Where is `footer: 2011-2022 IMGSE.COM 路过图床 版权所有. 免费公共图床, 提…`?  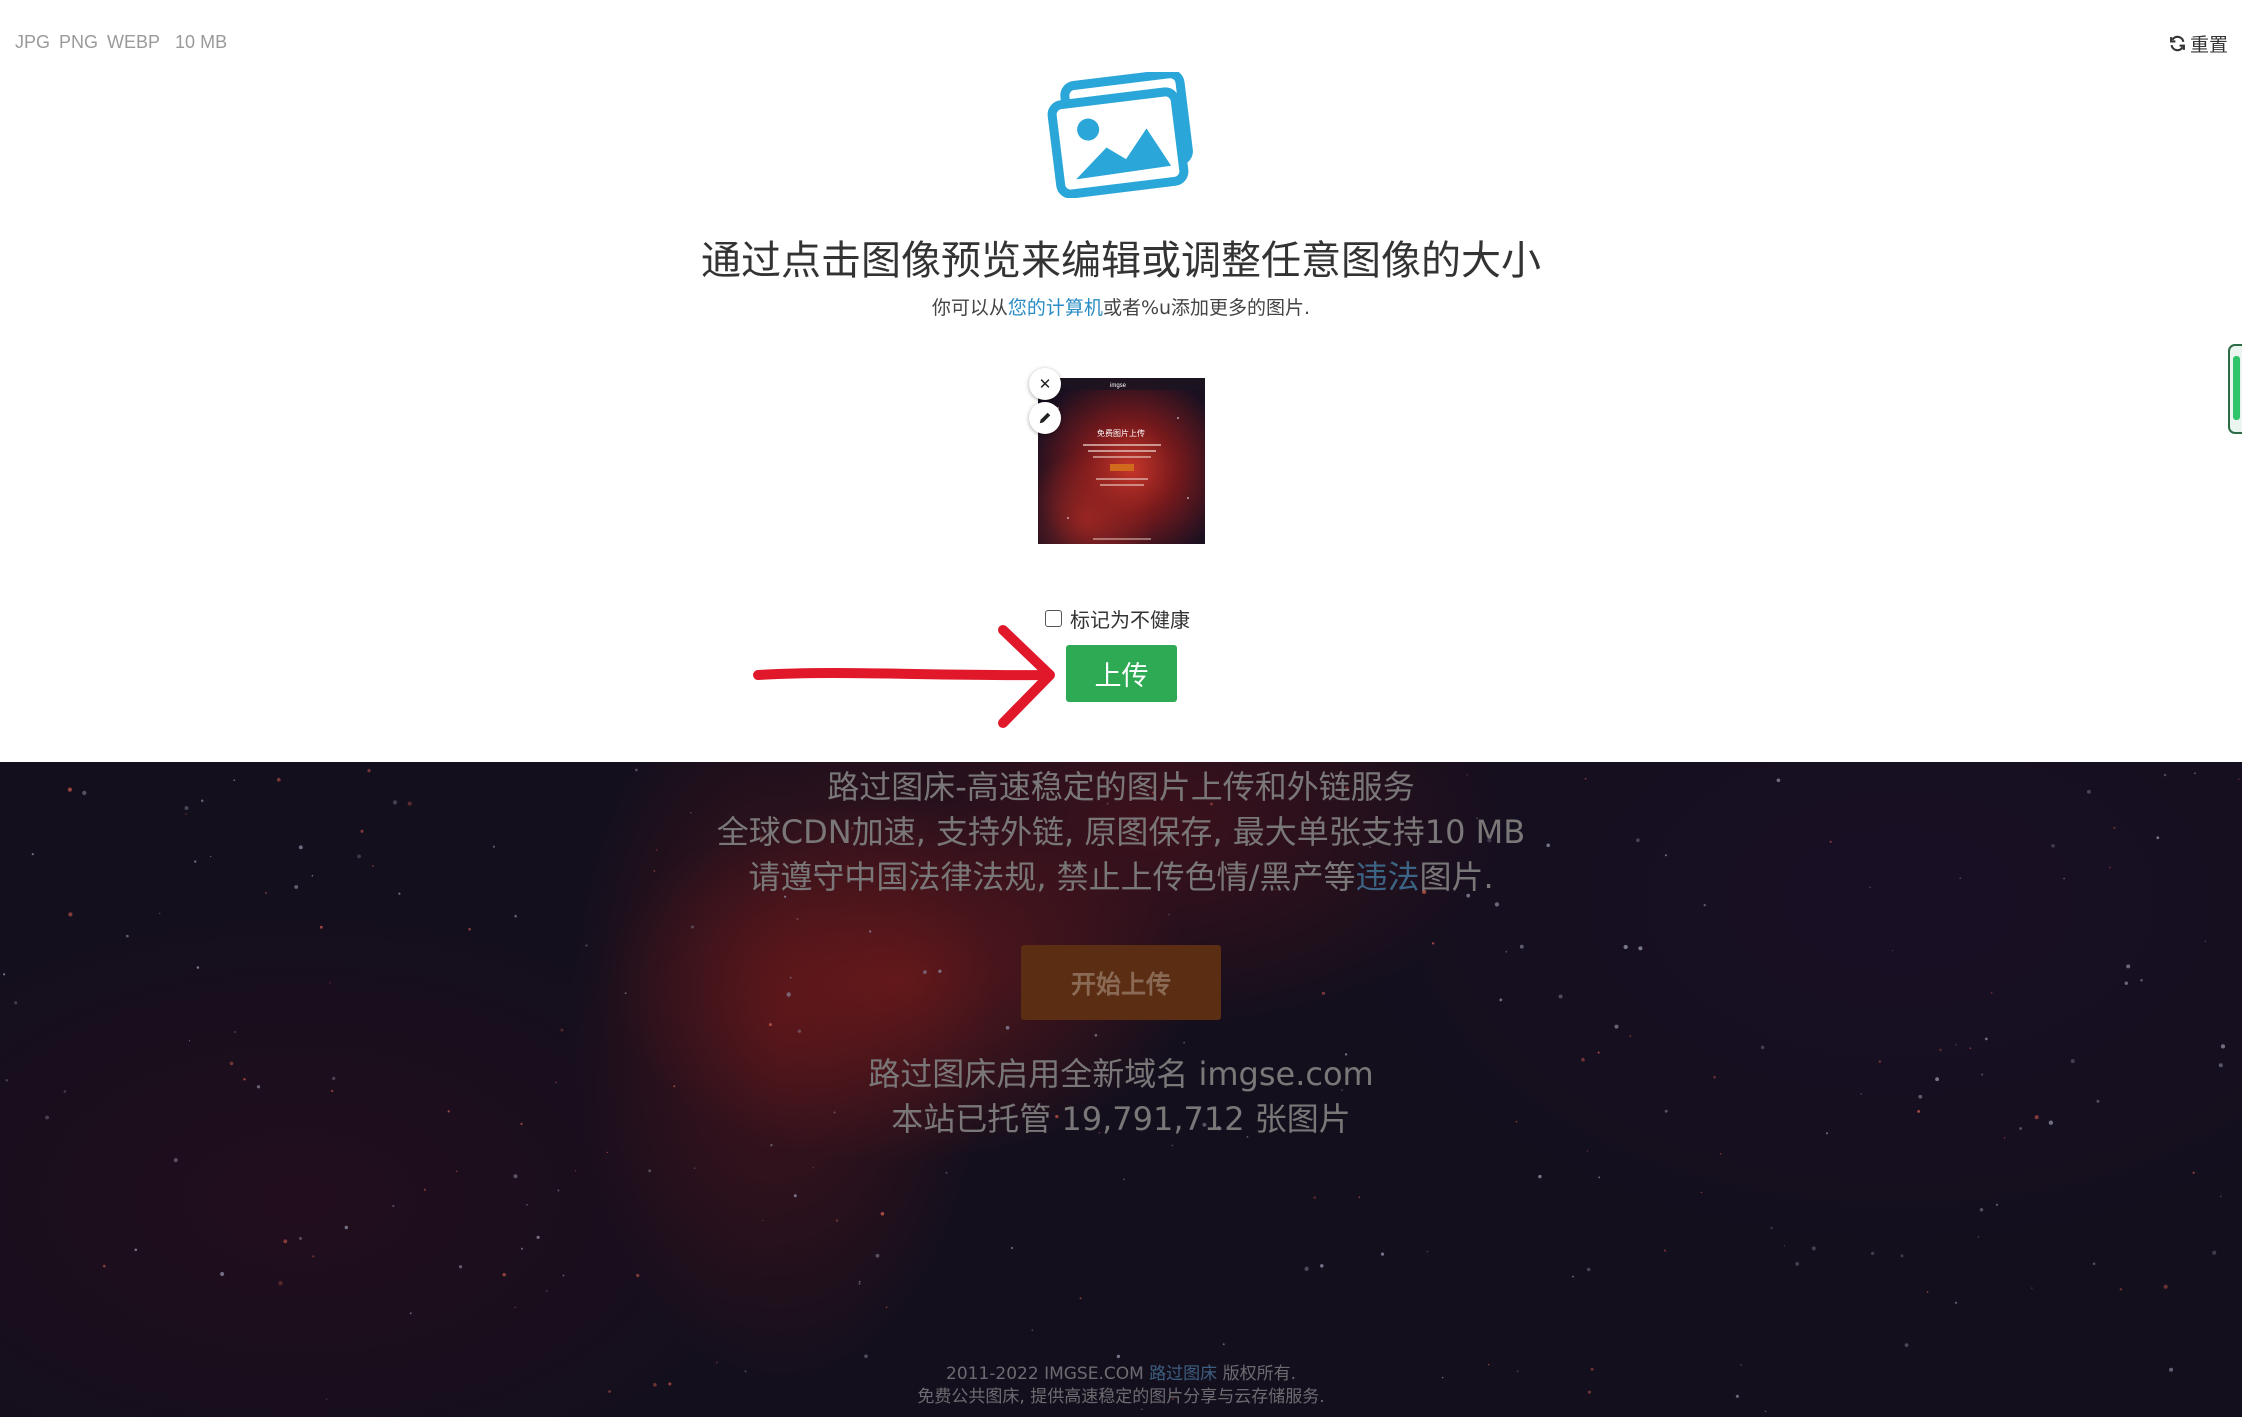
footer: 2011-2022 IMGSE.COM 路过图床 版权所有. 免费公共图床, 提… is located at coordinates (1121, 1386).